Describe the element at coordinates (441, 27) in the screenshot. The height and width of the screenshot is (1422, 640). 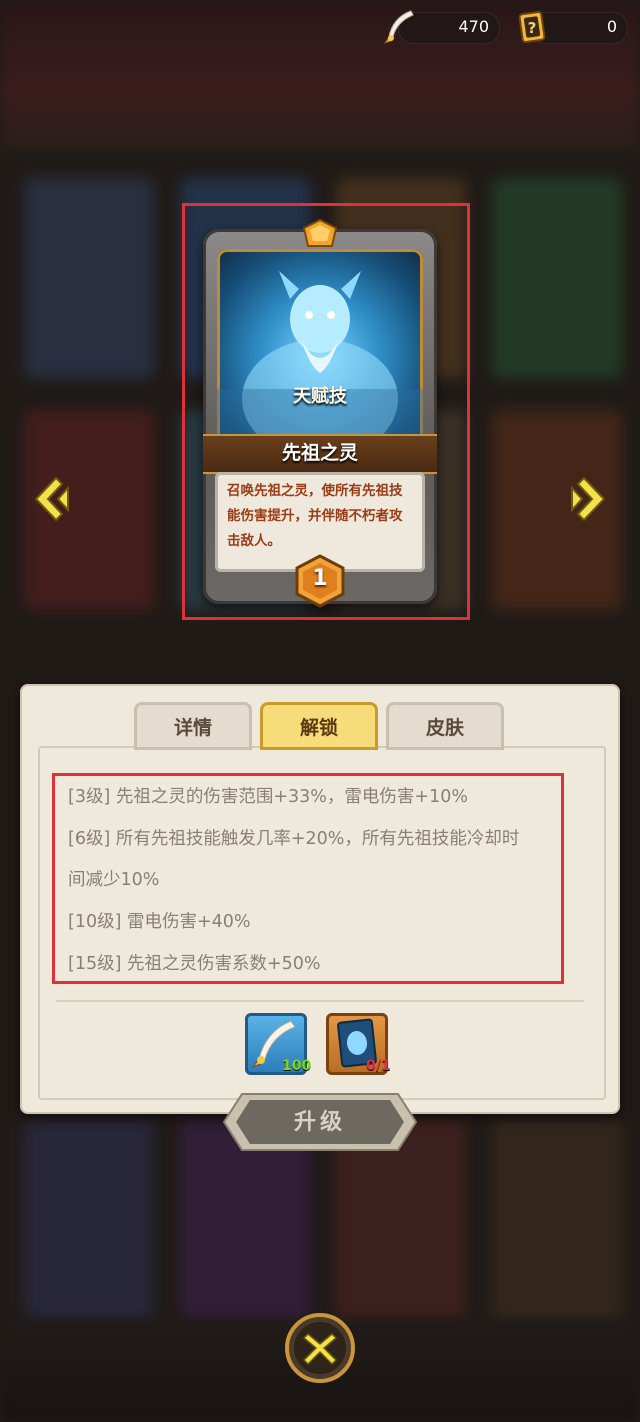
I see `feather-currency: 470` at that location.